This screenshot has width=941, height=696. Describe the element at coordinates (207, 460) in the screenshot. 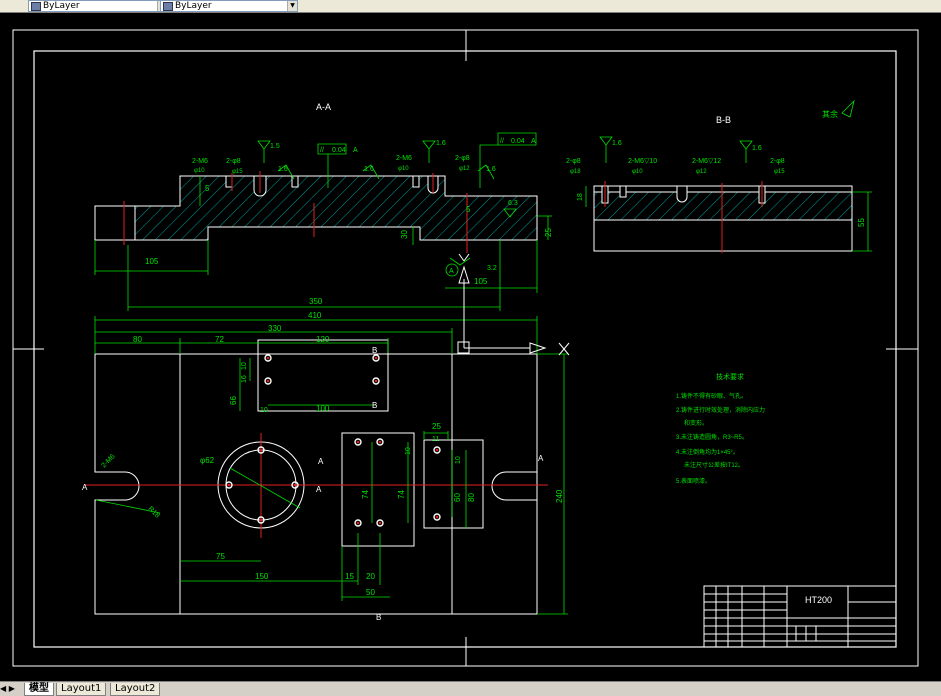

I see `diameter-label: φ62` at that location.